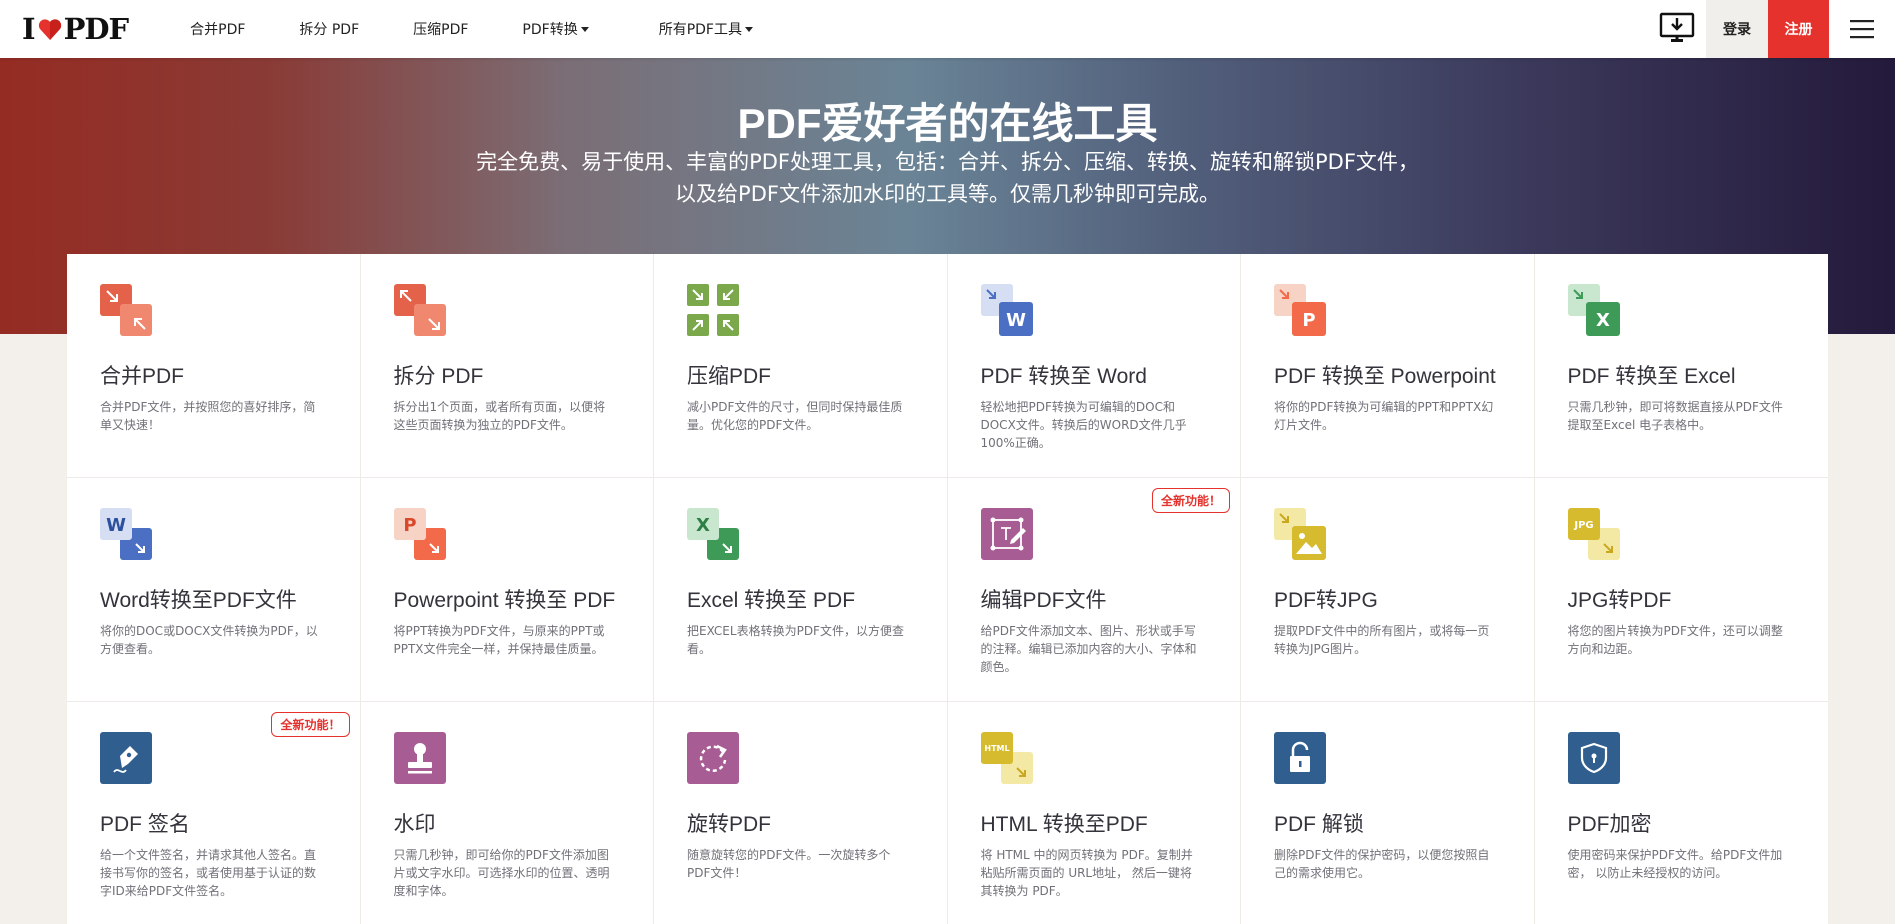 The width and height of the screenshot is (1895, 924). I want to click on tool-description: 随意旋转您的PDF文件。一次旋转多个PDF文件！, so click(789, 864).